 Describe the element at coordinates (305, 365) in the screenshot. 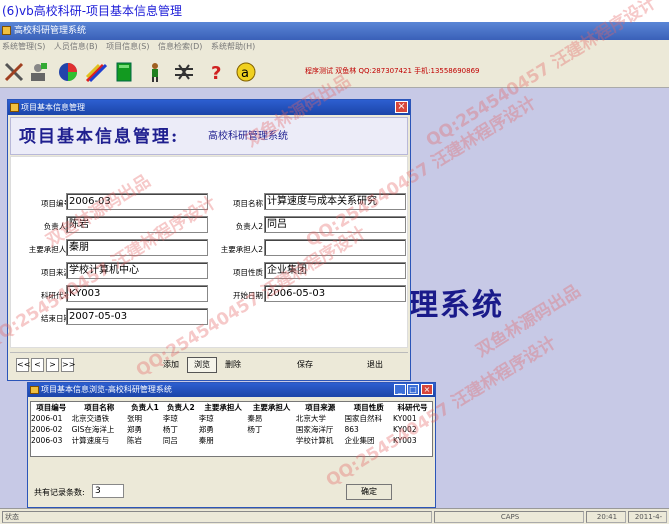

I see `save-button: 保存` at that location.